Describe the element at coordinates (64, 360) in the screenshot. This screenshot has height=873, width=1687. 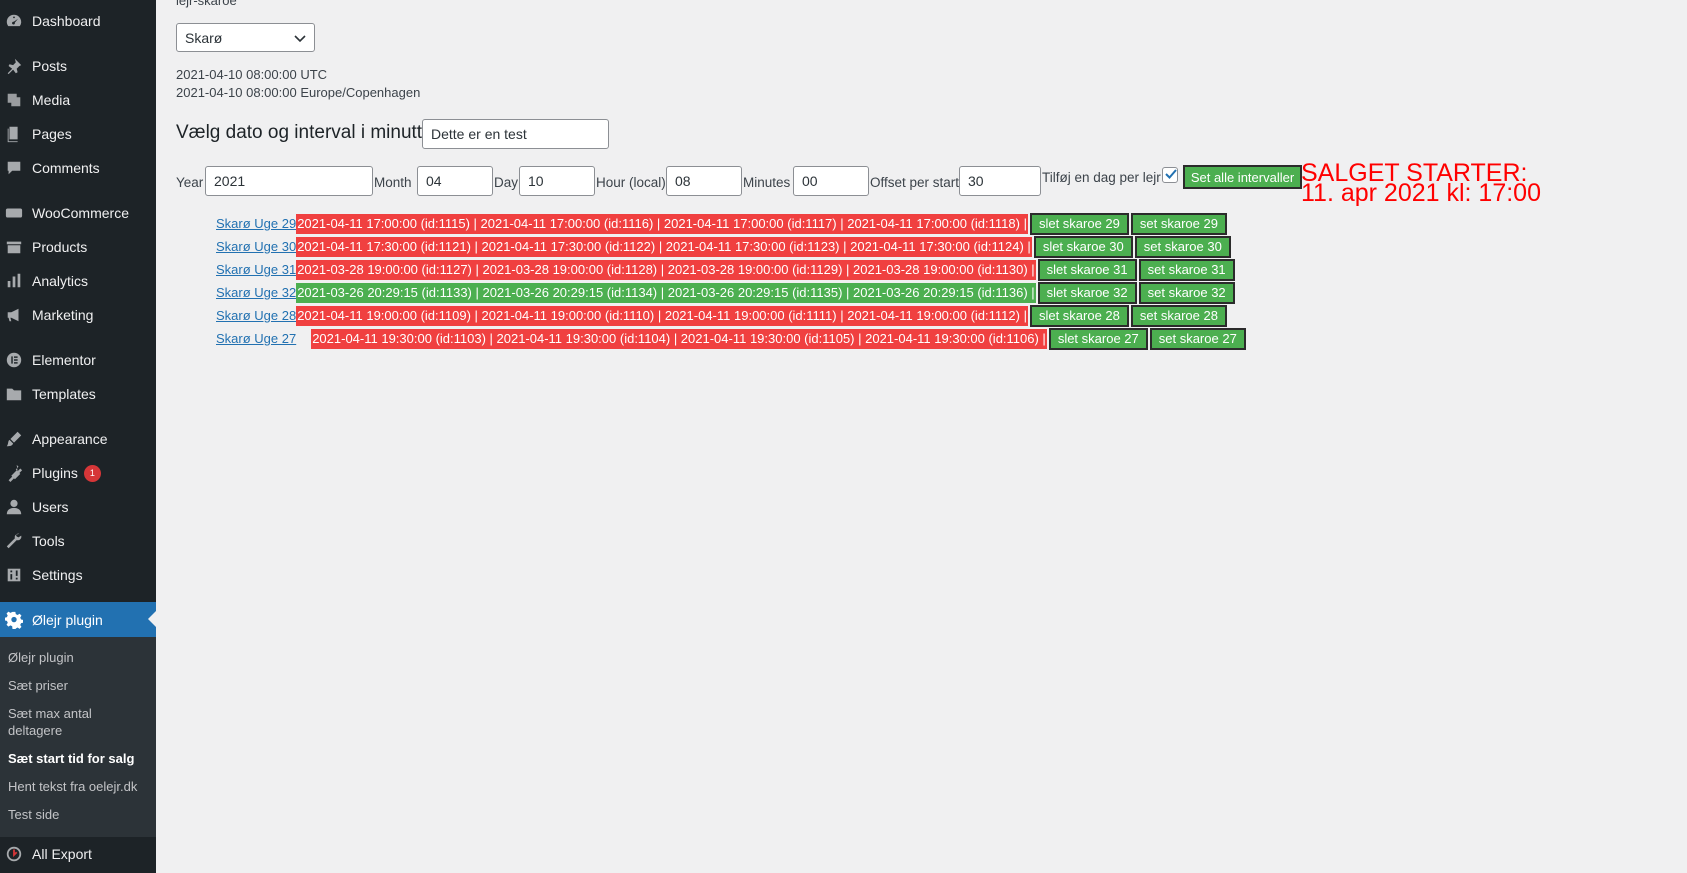
I see `sidebar-item-label: Elementor` at that location.